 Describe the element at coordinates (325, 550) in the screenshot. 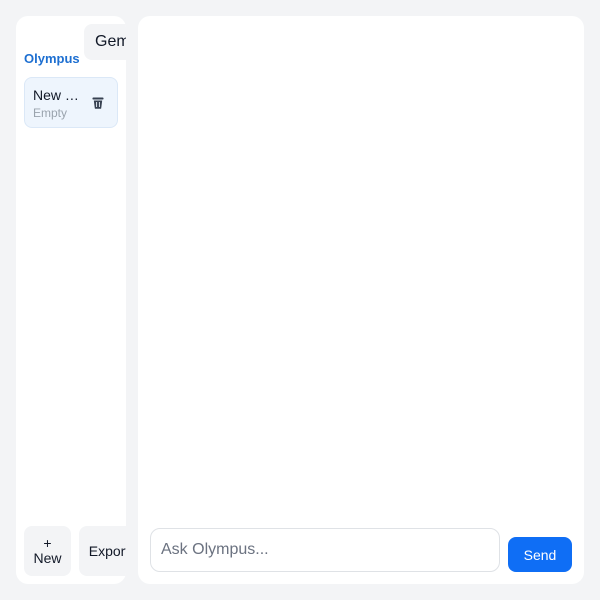

I see `message-input` at that location.